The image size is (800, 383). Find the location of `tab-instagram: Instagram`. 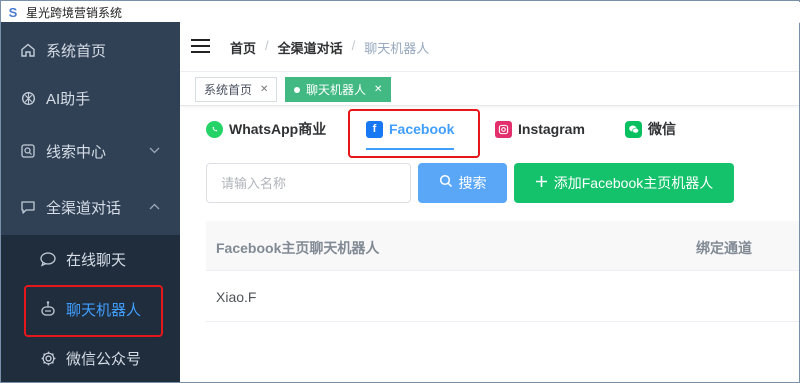

tab-instagram: Instagram is located at coordinates (540, 129).